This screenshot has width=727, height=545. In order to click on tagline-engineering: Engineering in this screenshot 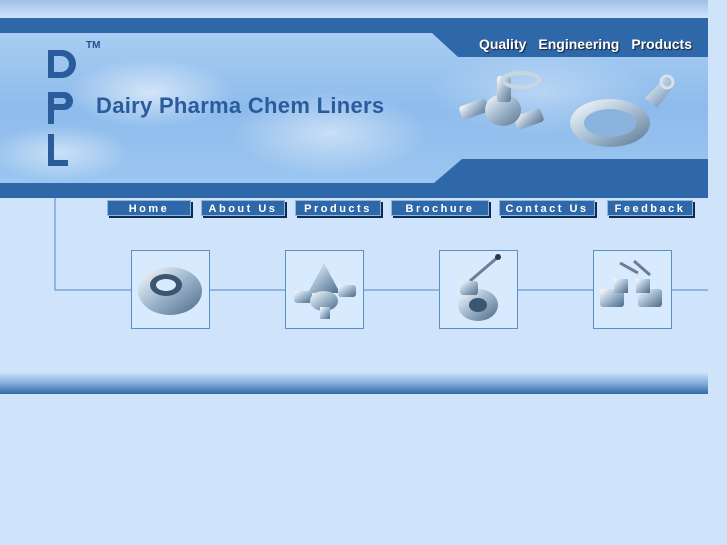, I will do `click(579, 44)`.